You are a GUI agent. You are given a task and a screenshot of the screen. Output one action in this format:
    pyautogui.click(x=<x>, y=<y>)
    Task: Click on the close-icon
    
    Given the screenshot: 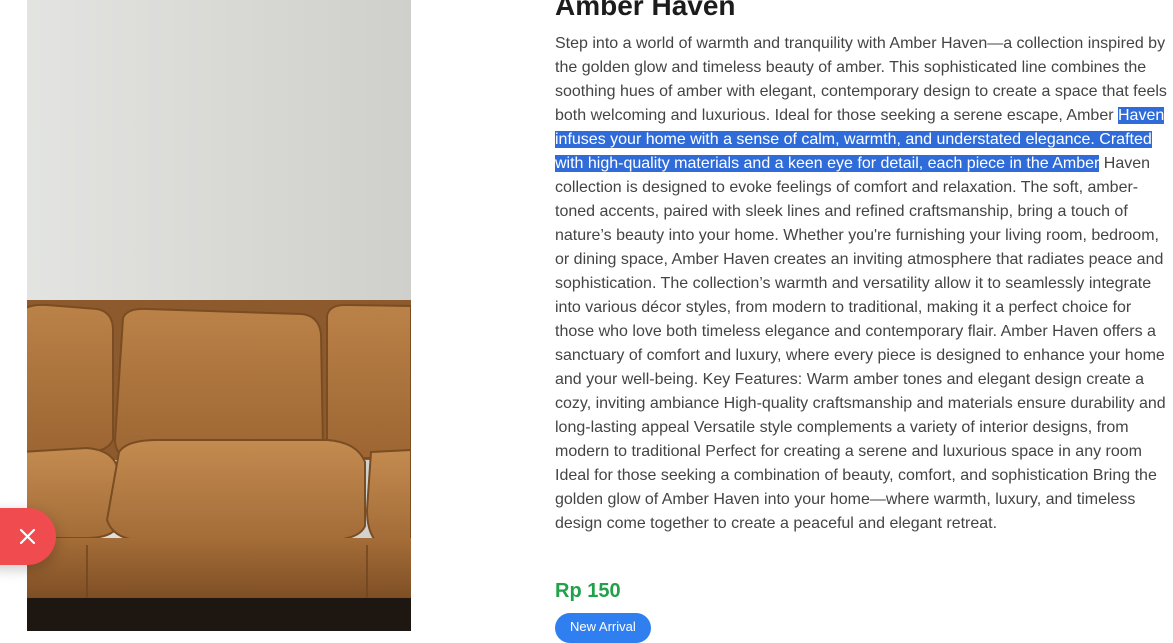 What is the action you would take?
    pyautogui.click(x=27, y=536)
    